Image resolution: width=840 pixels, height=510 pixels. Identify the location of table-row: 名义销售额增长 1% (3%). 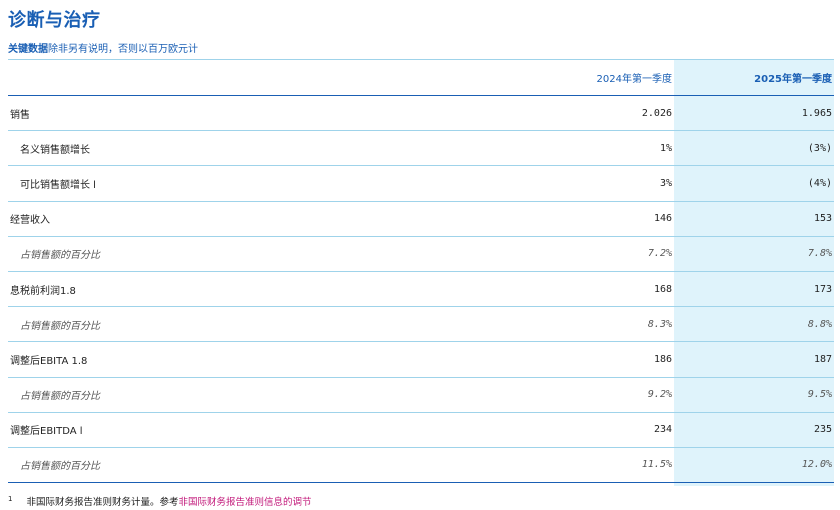
(421, 148).